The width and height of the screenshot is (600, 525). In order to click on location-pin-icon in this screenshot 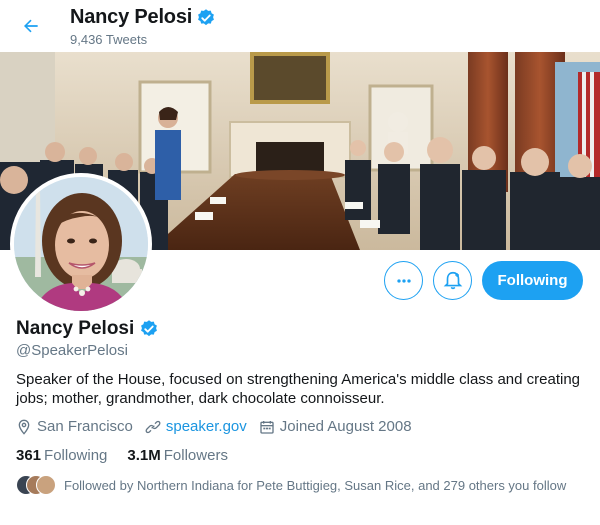, I will do `click(24, 427)`.